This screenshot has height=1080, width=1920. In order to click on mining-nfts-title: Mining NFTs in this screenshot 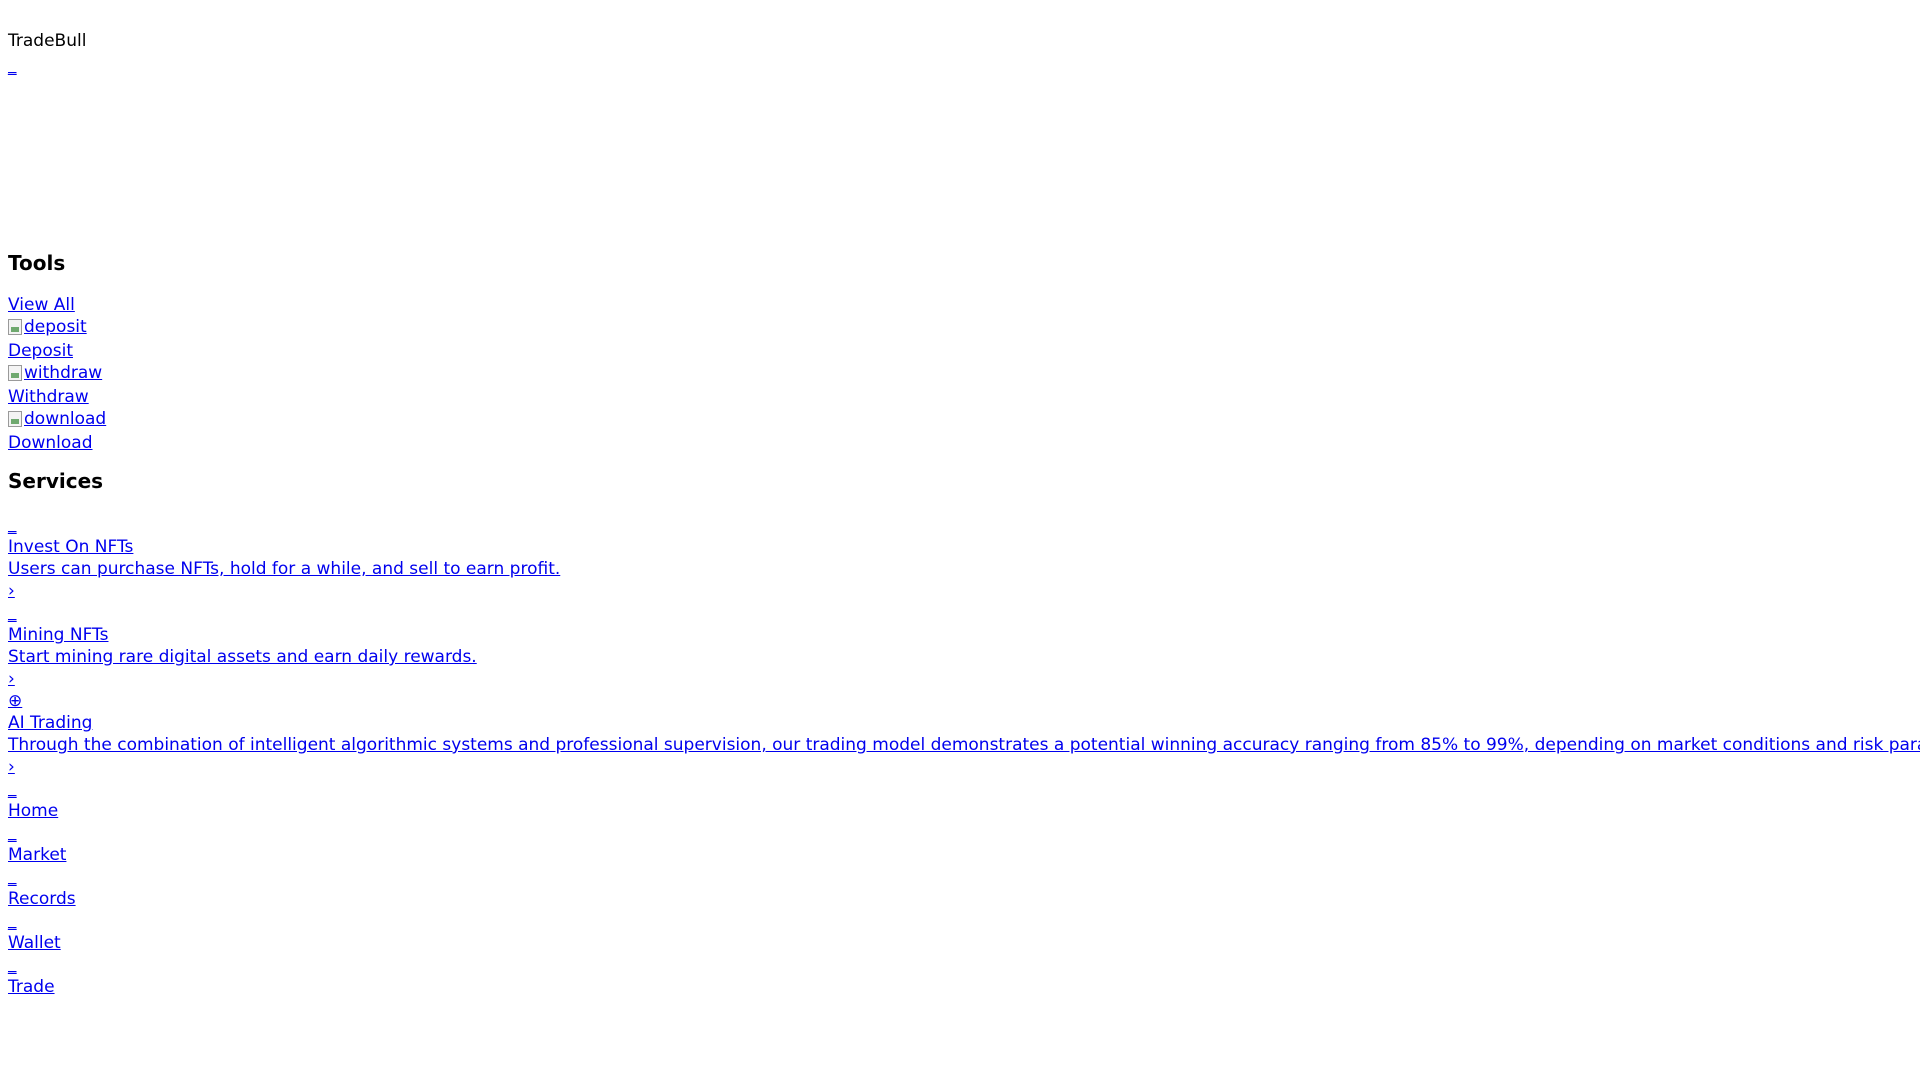, I will do `click(58, 635)`.